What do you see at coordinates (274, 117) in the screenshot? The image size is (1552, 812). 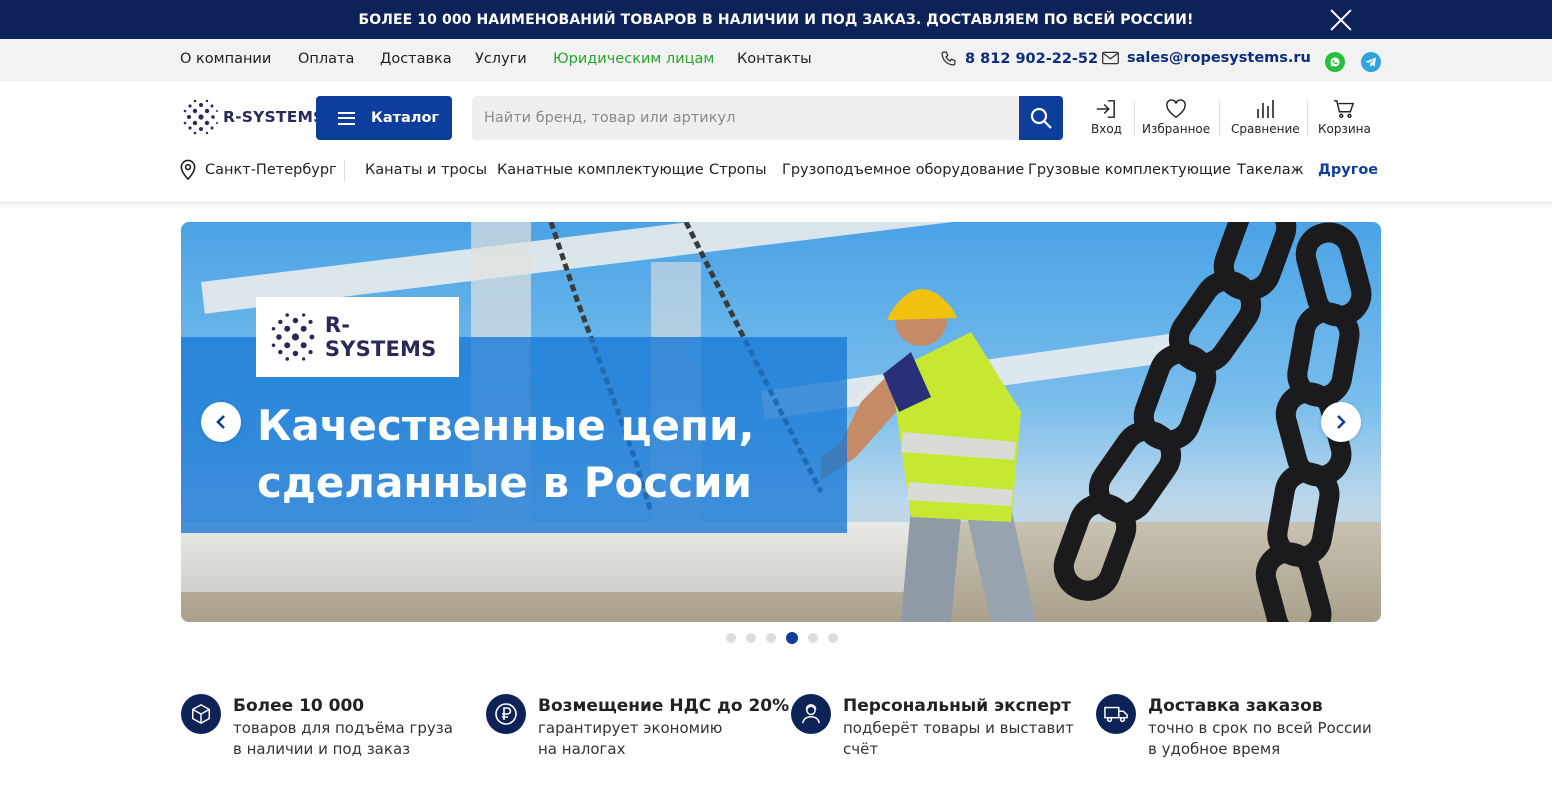 I see `logo-text: R-SYSTEMS` at bounding box center [274, 117].